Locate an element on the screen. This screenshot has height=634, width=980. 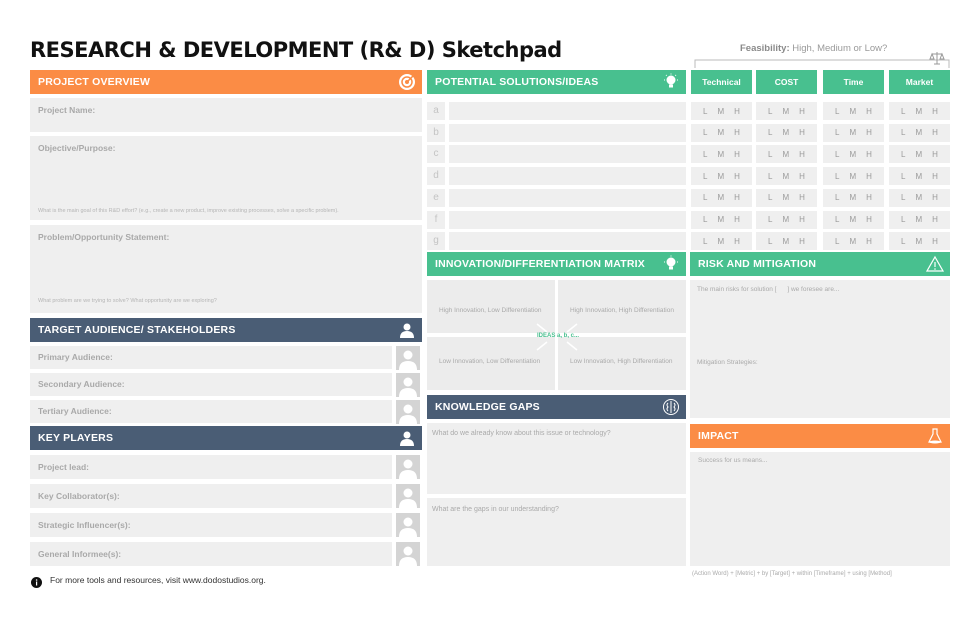
project-name-field: Project Name: is located at coordinates (226, 115).